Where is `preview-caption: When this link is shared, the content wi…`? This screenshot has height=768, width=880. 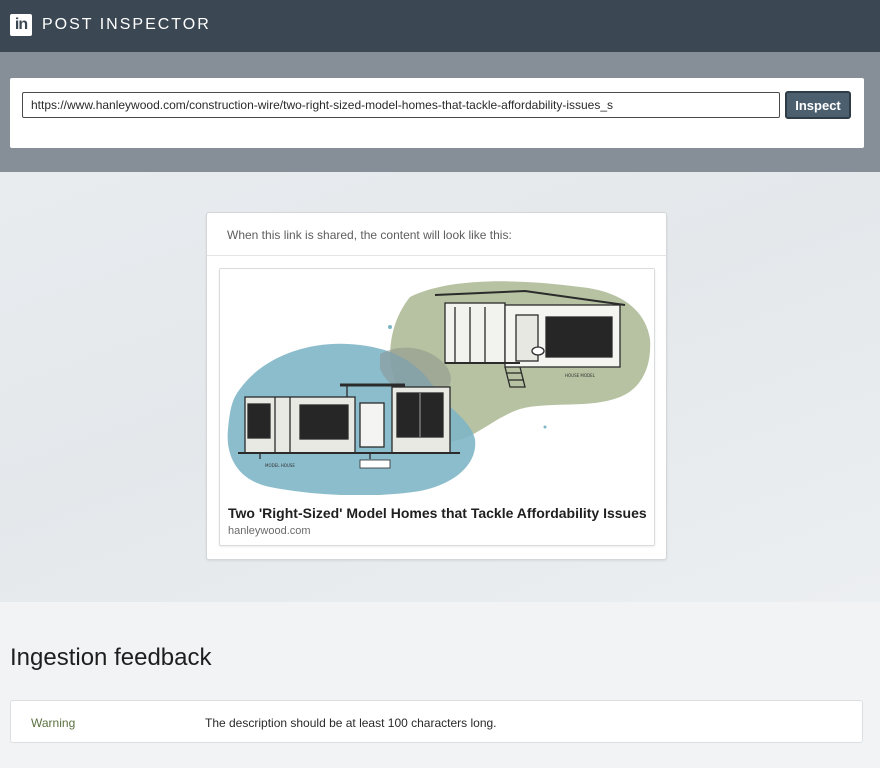
preview-caption: When this link is shared, the content wi… is located at coordinates (369, 235).